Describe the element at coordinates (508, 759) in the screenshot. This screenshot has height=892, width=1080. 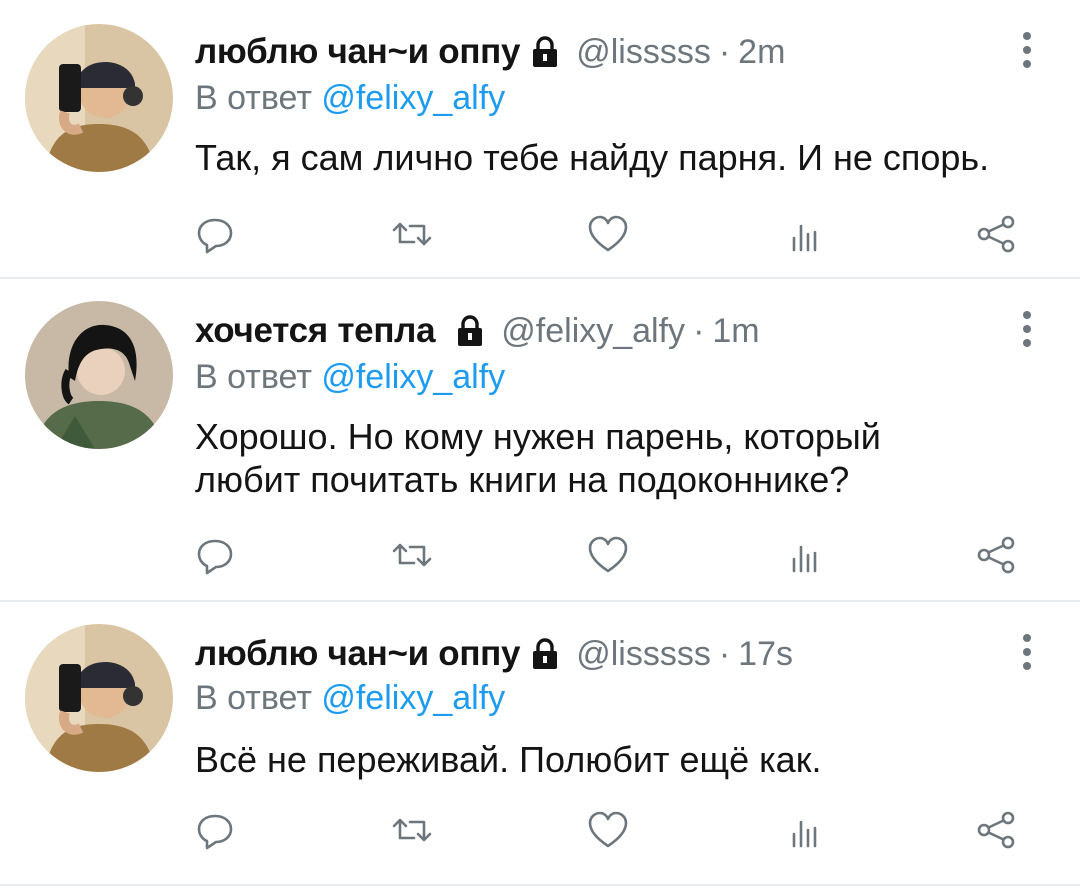
I see `tweet-text: Всё не переживай. Полюбит ещё как.` at that location.